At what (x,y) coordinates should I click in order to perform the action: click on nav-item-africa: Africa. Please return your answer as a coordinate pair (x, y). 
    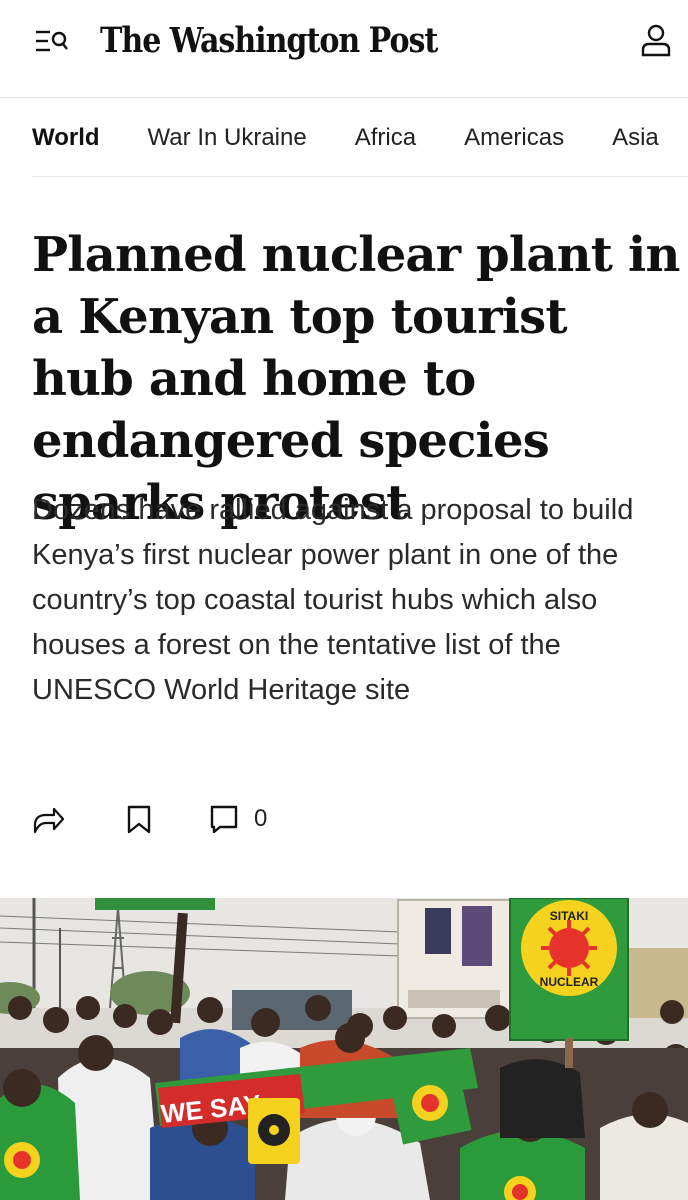
    Looking at the image, I should click on (385, 138).